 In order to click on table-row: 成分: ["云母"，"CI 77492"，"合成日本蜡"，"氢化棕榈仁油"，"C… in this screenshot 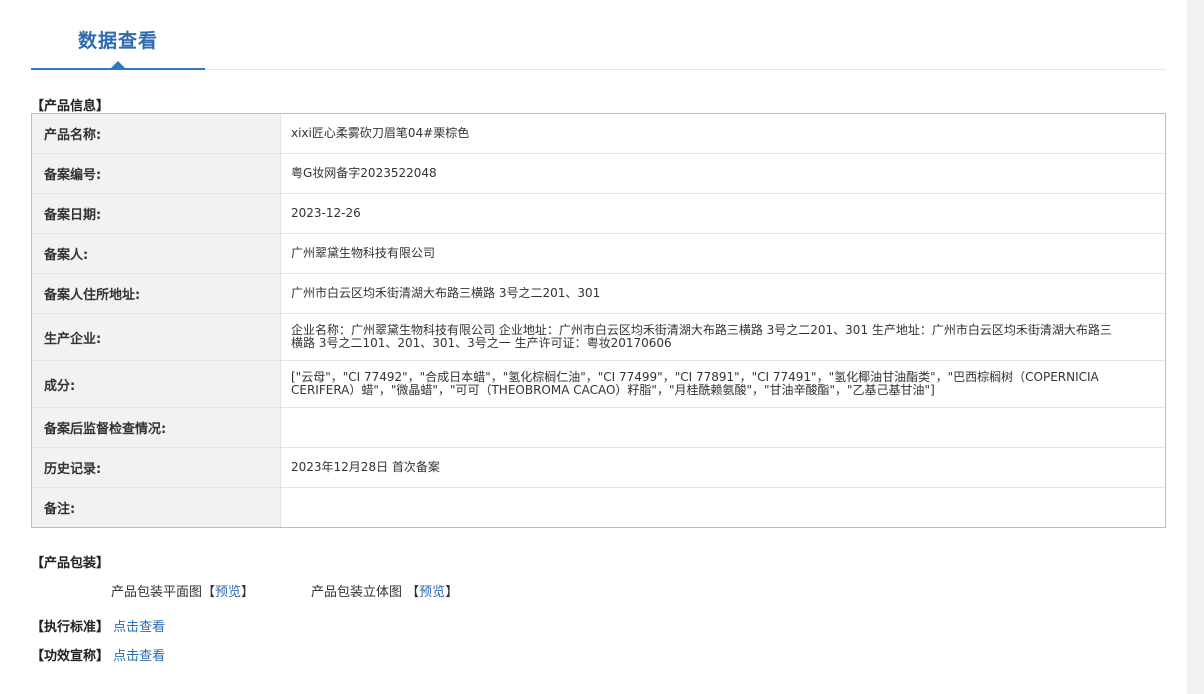, I will do `click(598, 383)`.